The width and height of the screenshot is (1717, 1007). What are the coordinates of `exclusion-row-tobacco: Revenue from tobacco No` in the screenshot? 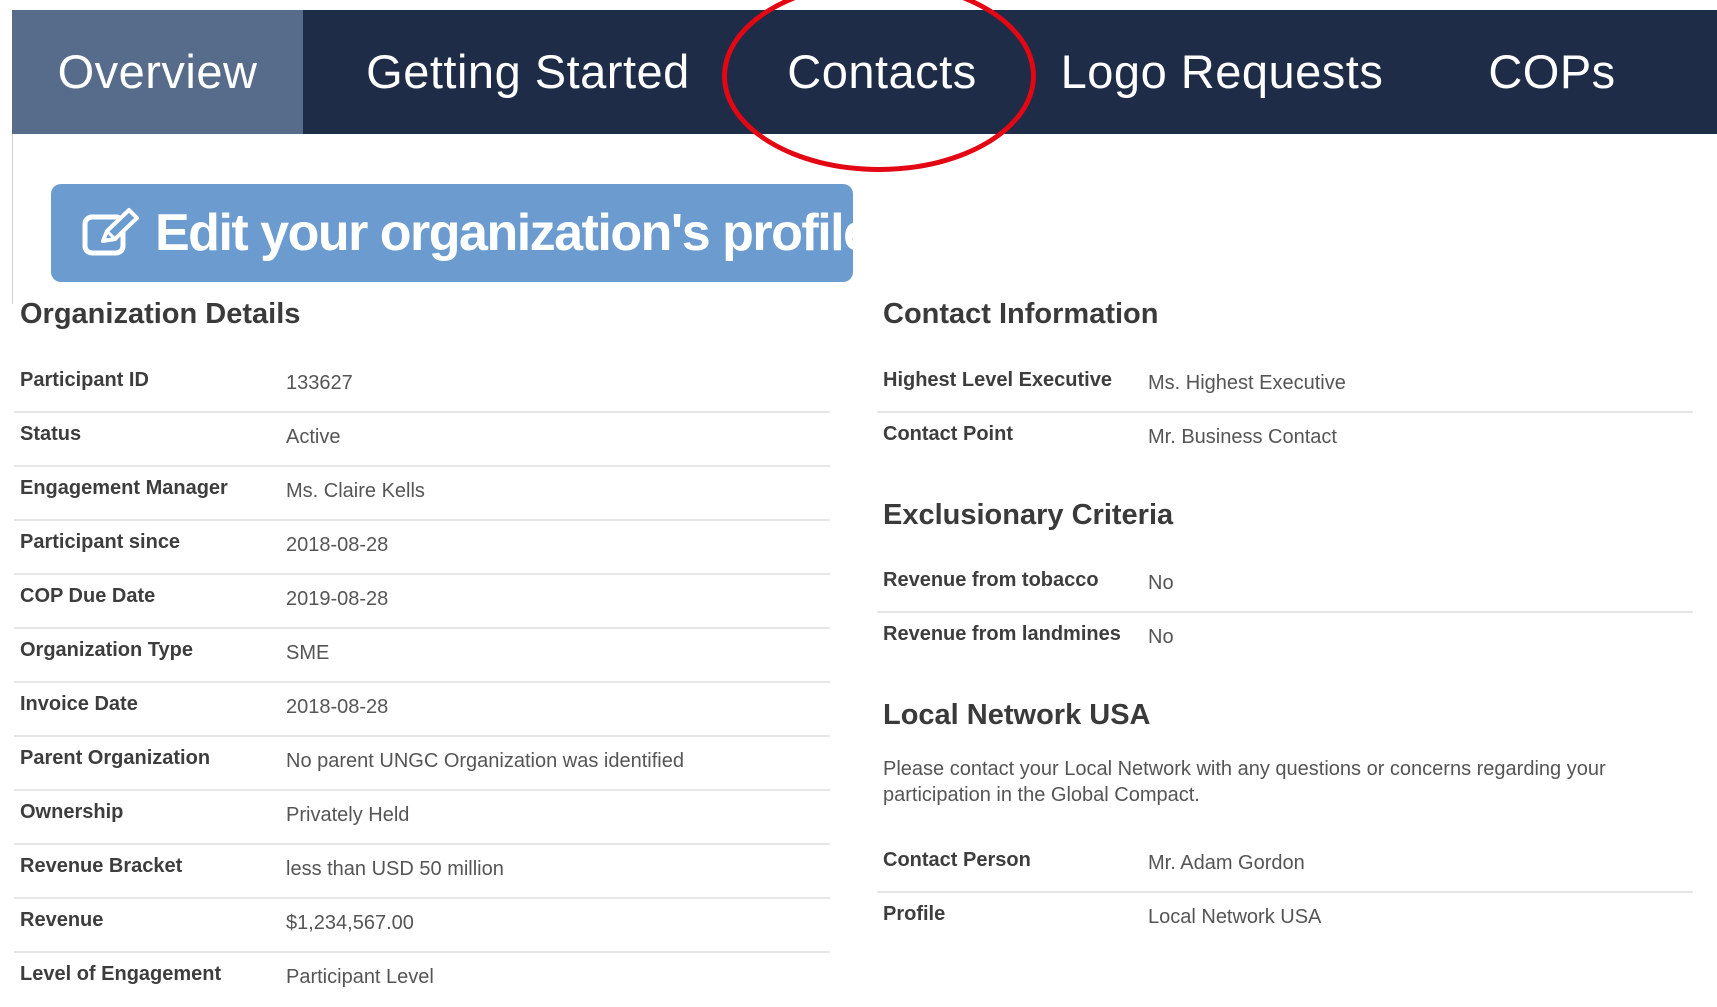 It's located at (1285, 586).